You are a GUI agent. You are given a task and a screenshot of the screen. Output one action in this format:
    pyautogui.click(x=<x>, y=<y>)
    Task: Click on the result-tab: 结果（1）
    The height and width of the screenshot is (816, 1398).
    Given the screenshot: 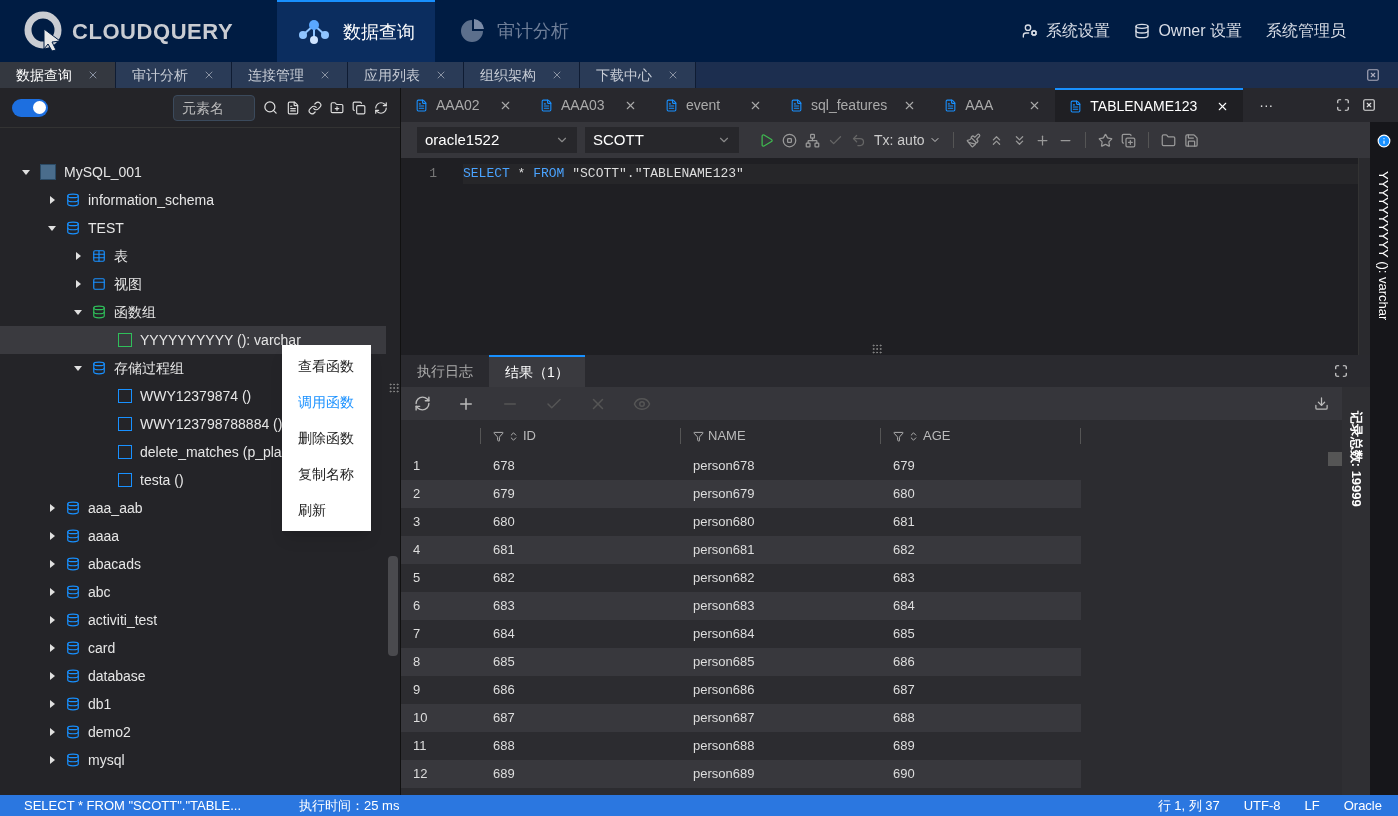 What is the action you would take?
    pyautogui.click(x=537, y=371)
    